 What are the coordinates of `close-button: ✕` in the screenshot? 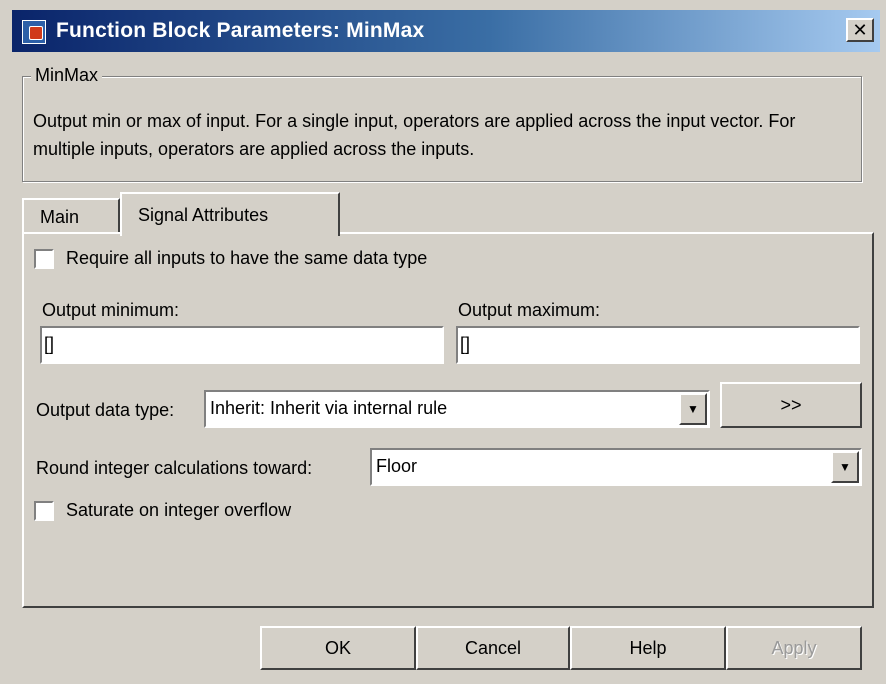 It's located at (860, 30).